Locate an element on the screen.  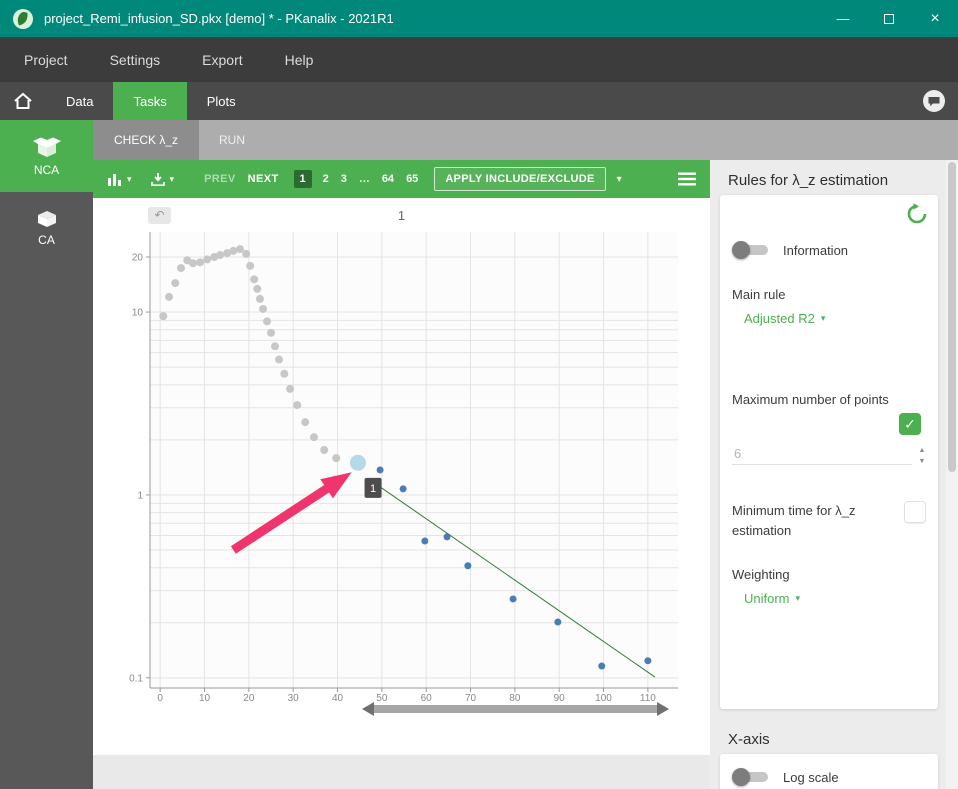
page-button-2: 2 is located at coordinates (326, 179).